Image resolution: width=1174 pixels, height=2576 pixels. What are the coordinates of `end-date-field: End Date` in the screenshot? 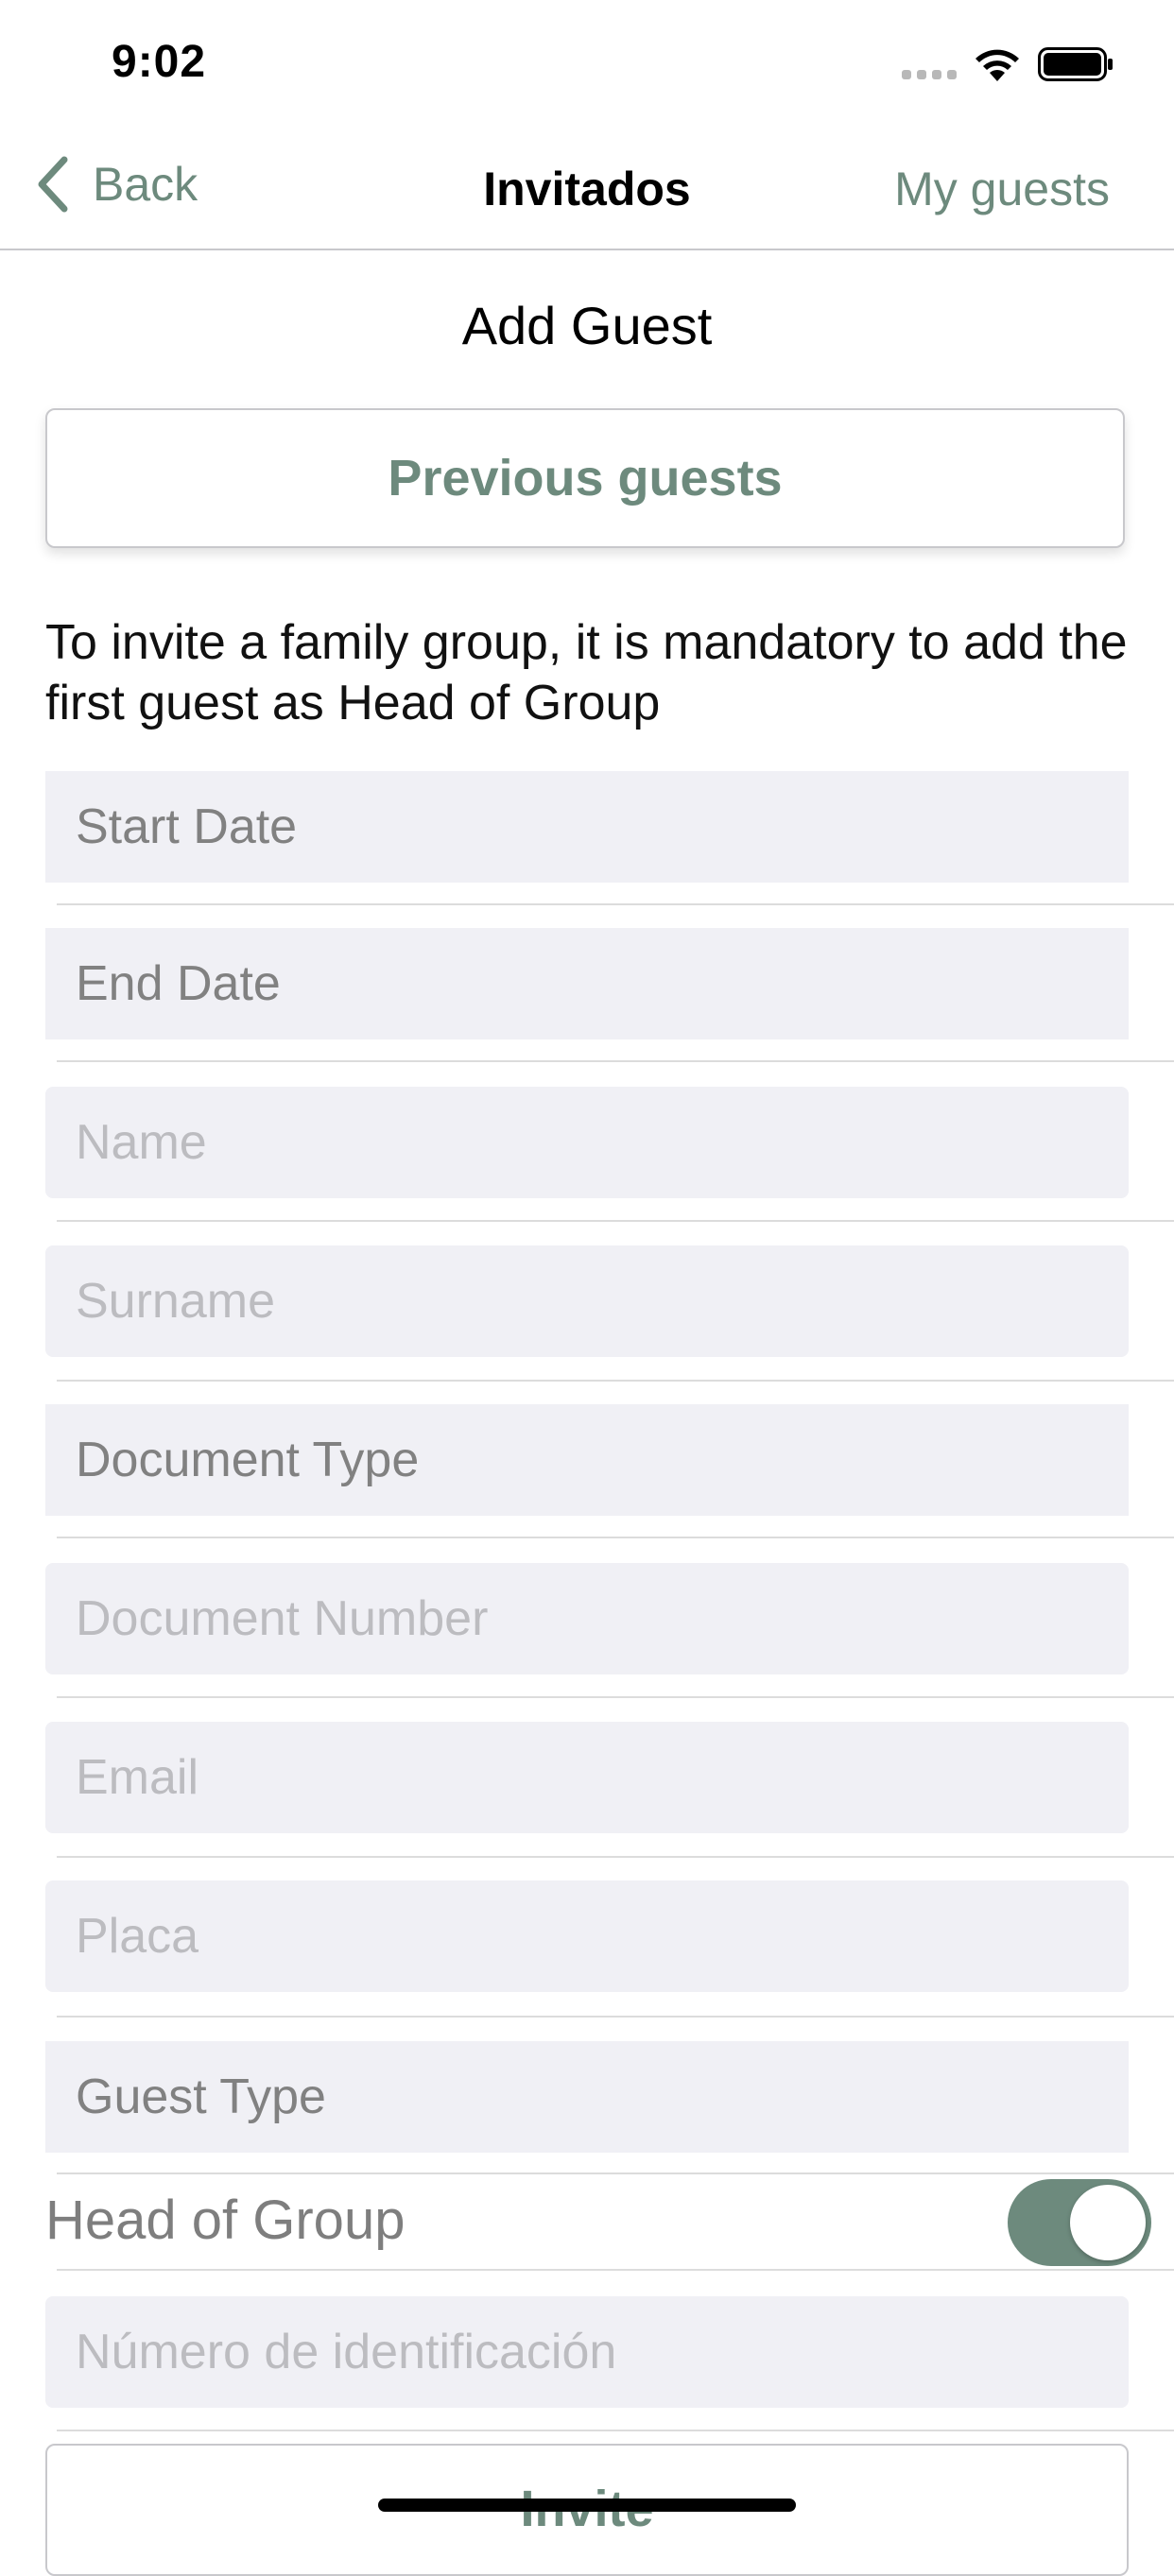 It's located at (587, 983).